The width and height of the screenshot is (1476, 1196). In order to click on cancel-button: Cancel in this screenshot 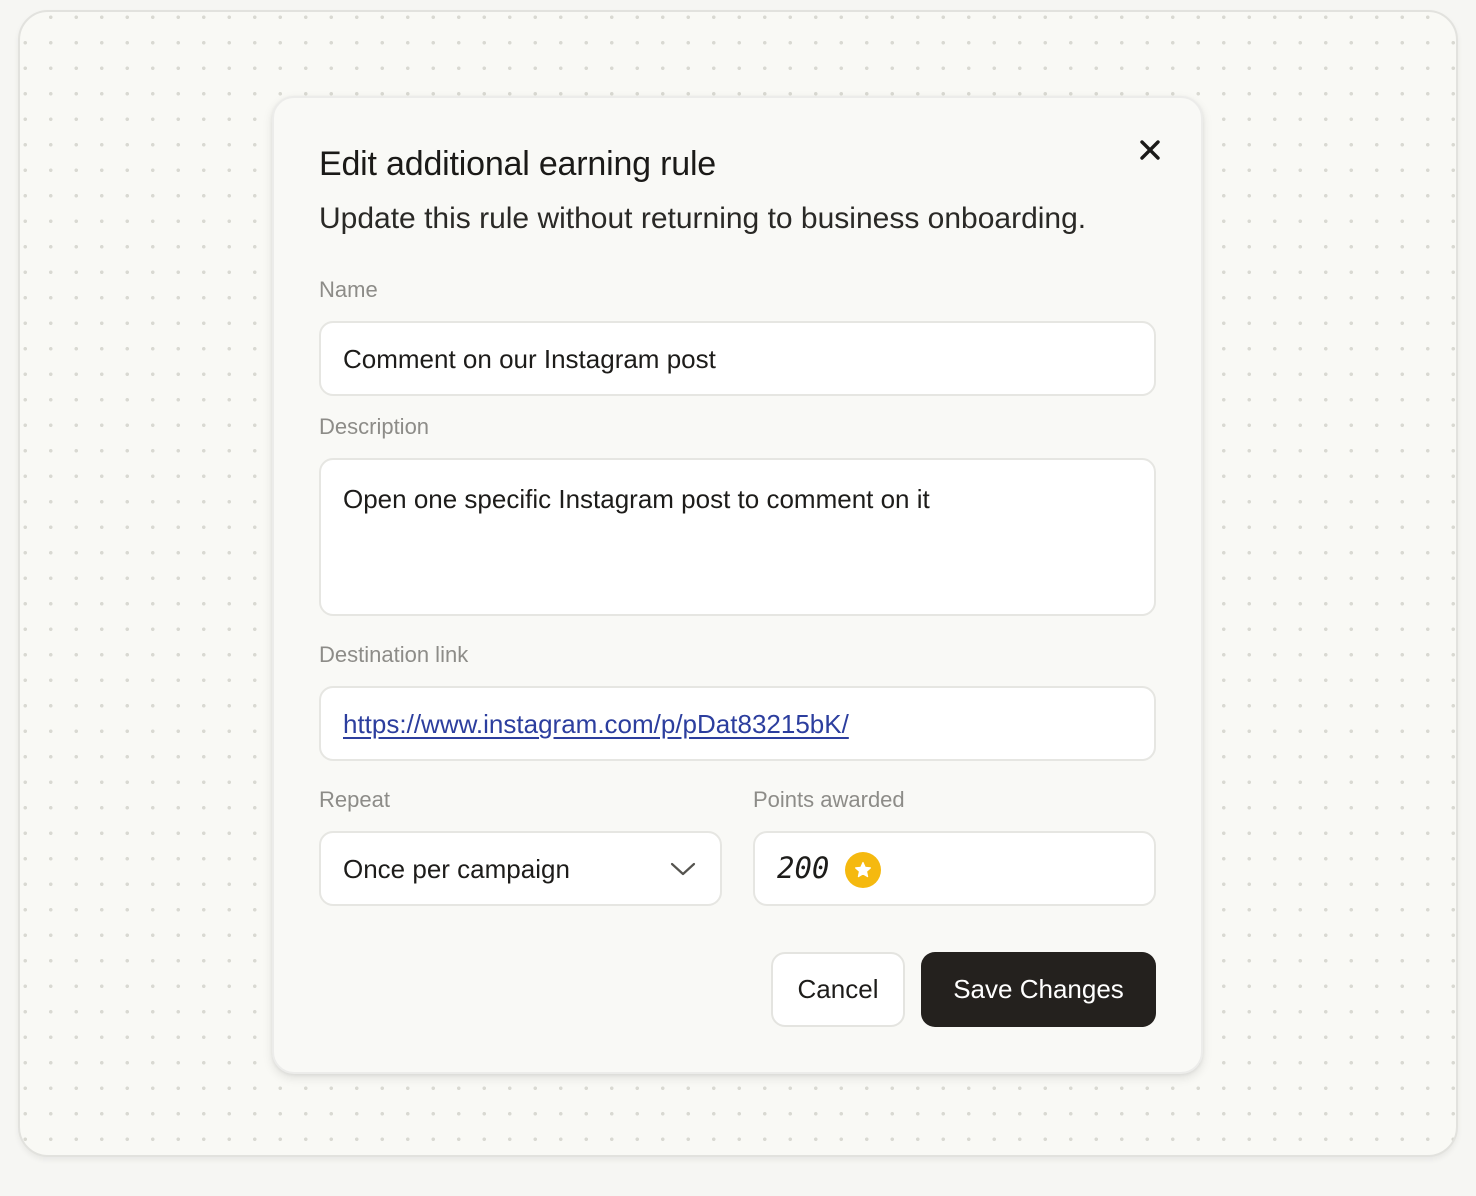, I will do `click(838, 989)`.